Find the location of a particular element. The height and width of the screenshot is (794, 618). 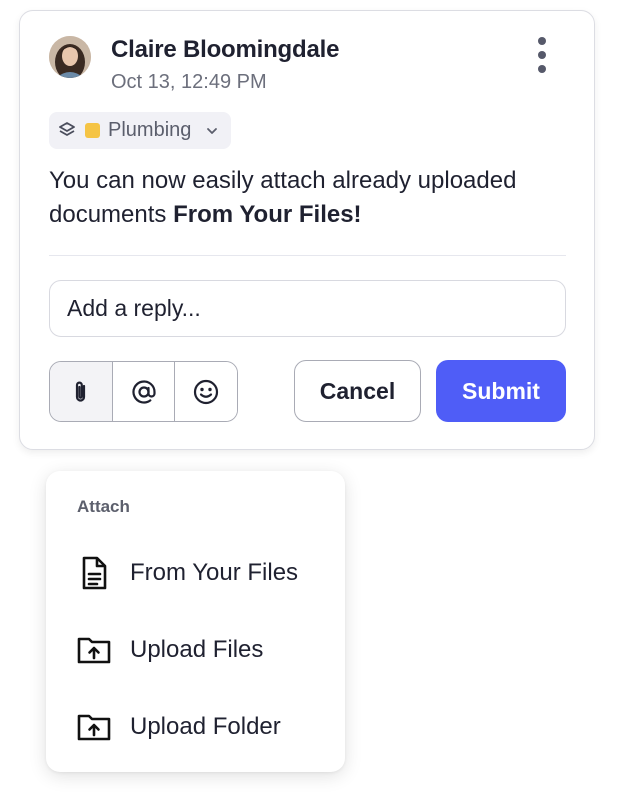

menu-item-label: From Your Files is located at coordinates (214, 572).